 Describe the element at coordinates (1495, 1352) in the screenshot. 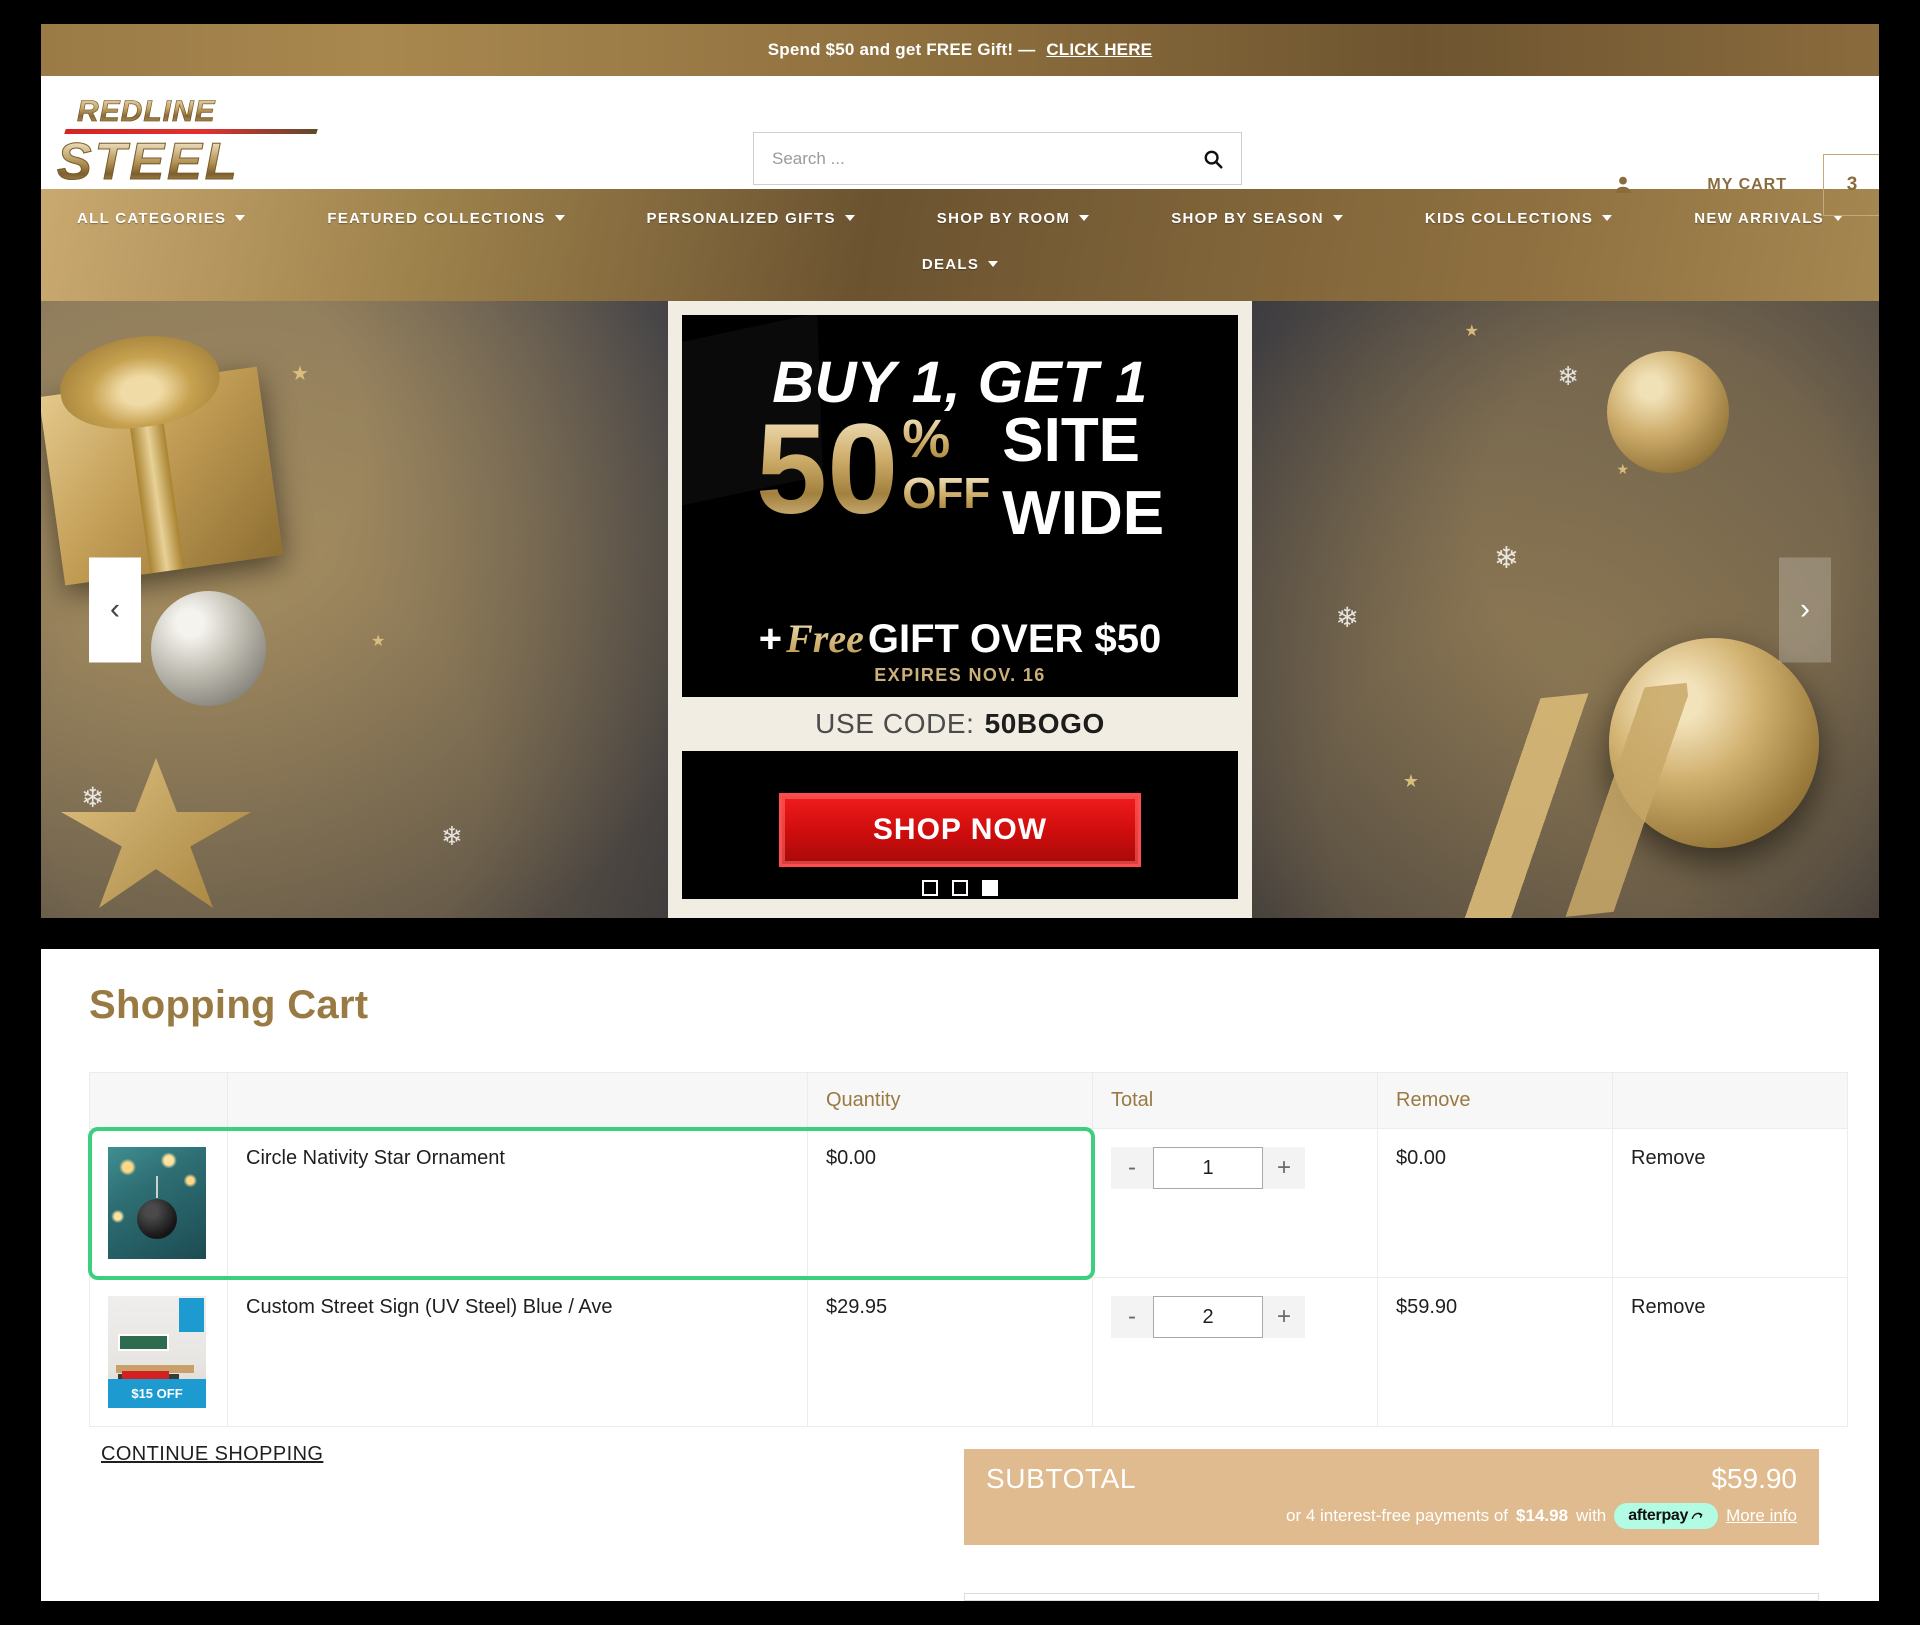

I see `cart-item-line-total: $59.90` at that location.